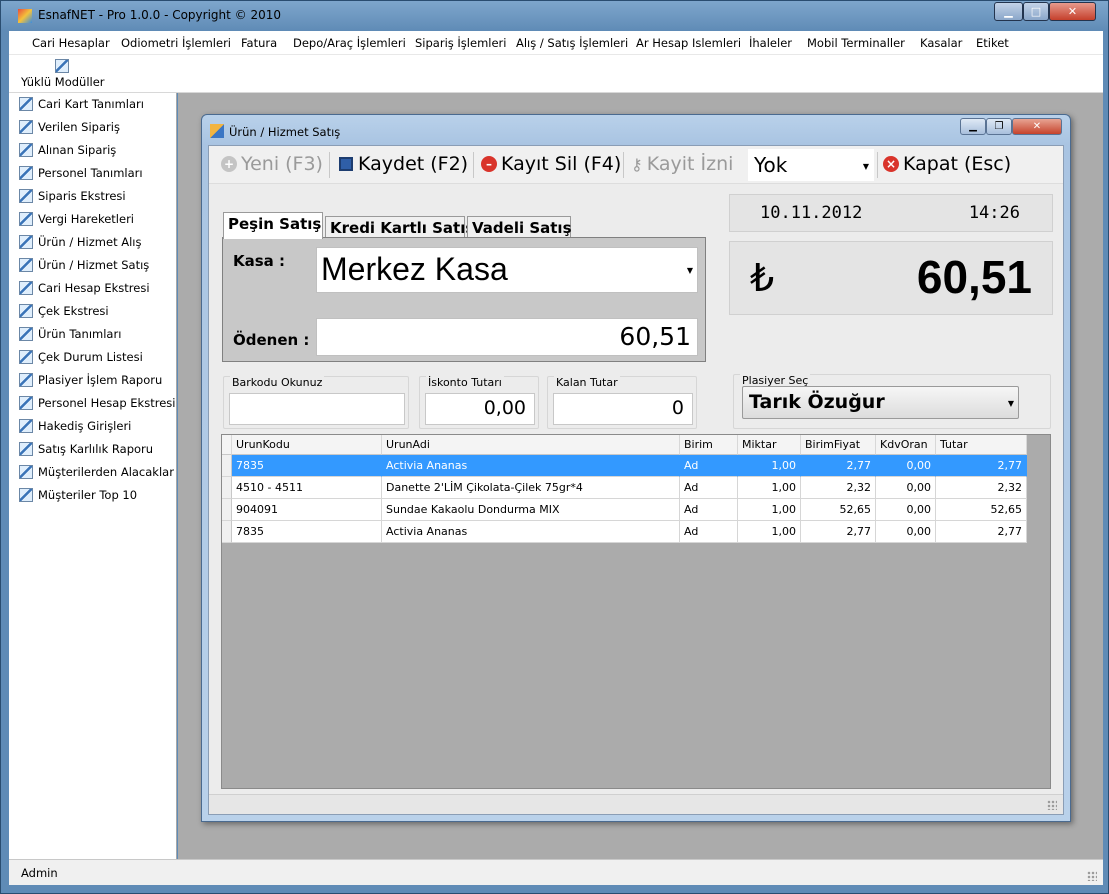 This screenshot has height=894, width=1109. I want to click on col-urun-adi: UrunAdi, so click(531, 445).